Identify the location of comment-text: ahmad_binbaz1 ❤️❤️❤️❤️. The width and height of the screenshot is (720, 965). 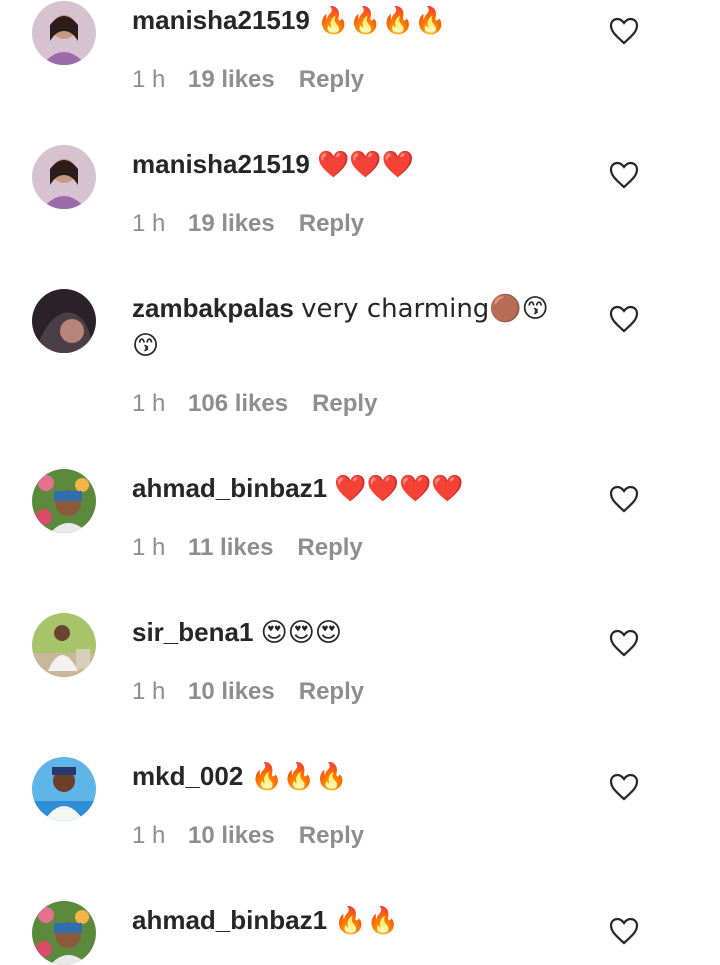
(347, 488).